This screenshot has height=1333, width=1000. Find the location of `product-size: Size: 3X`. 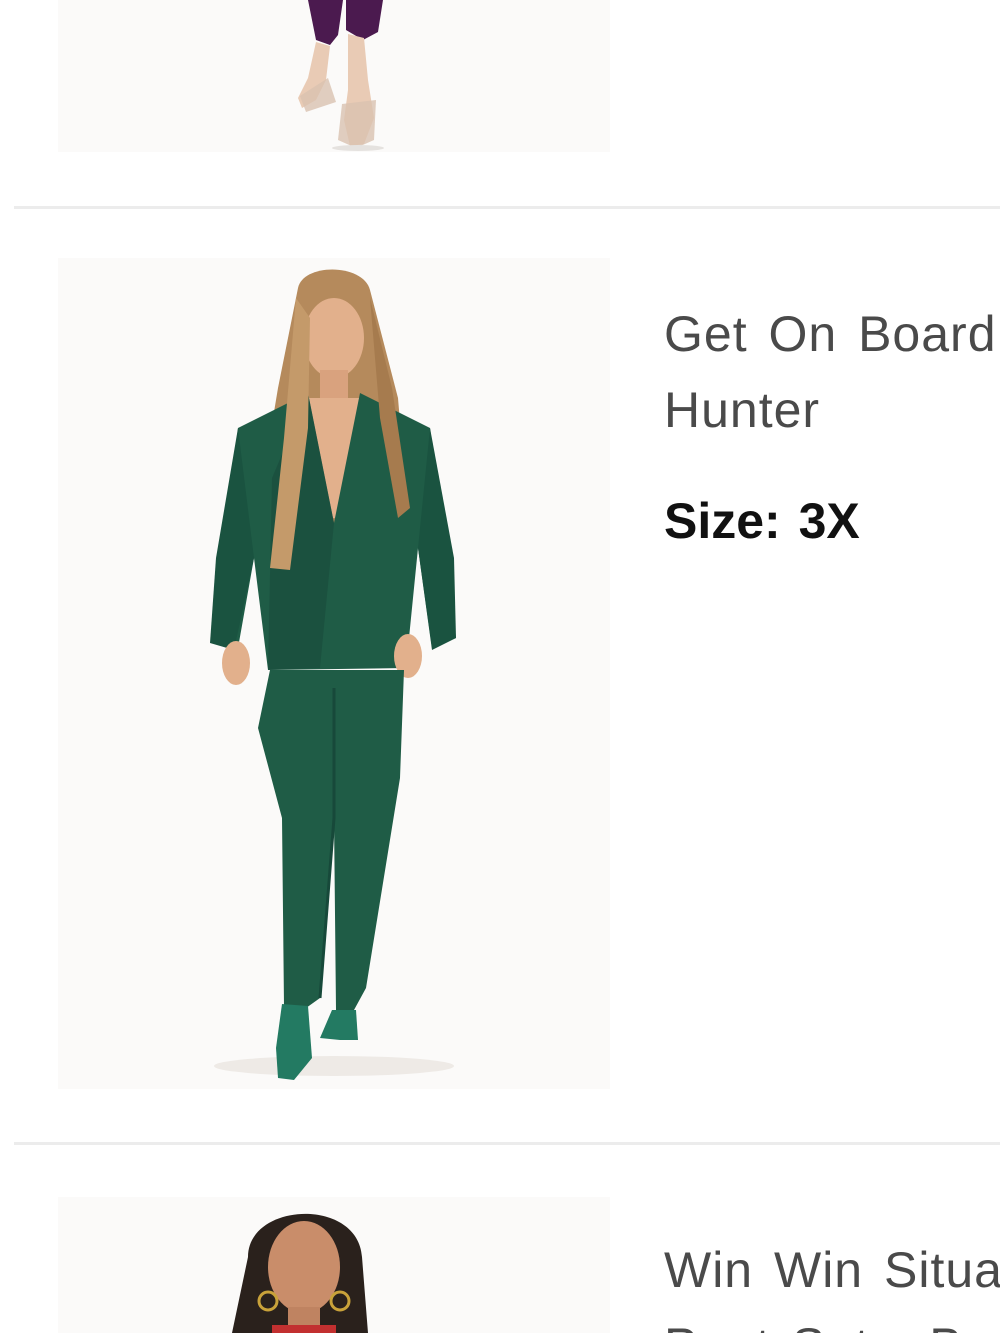

product-size: Size: 3X is located at coordinates (762, 521).